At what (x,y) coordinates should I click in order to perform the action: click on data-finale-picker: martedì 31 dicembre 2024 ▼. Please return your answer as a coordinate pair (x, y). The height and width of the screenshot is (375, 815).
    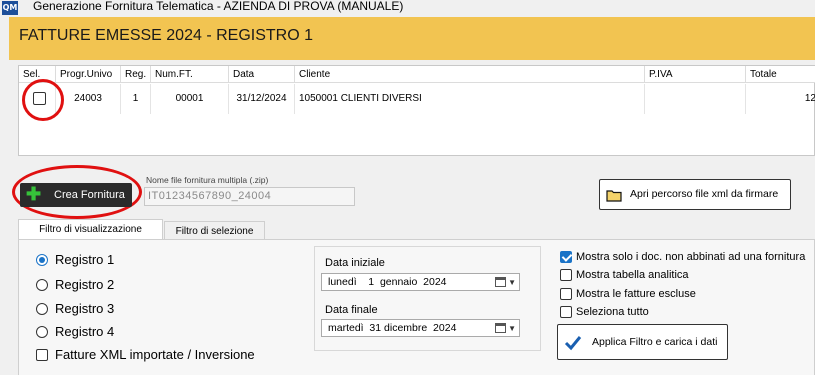
    Looking at the image, I should click on (420, 328).